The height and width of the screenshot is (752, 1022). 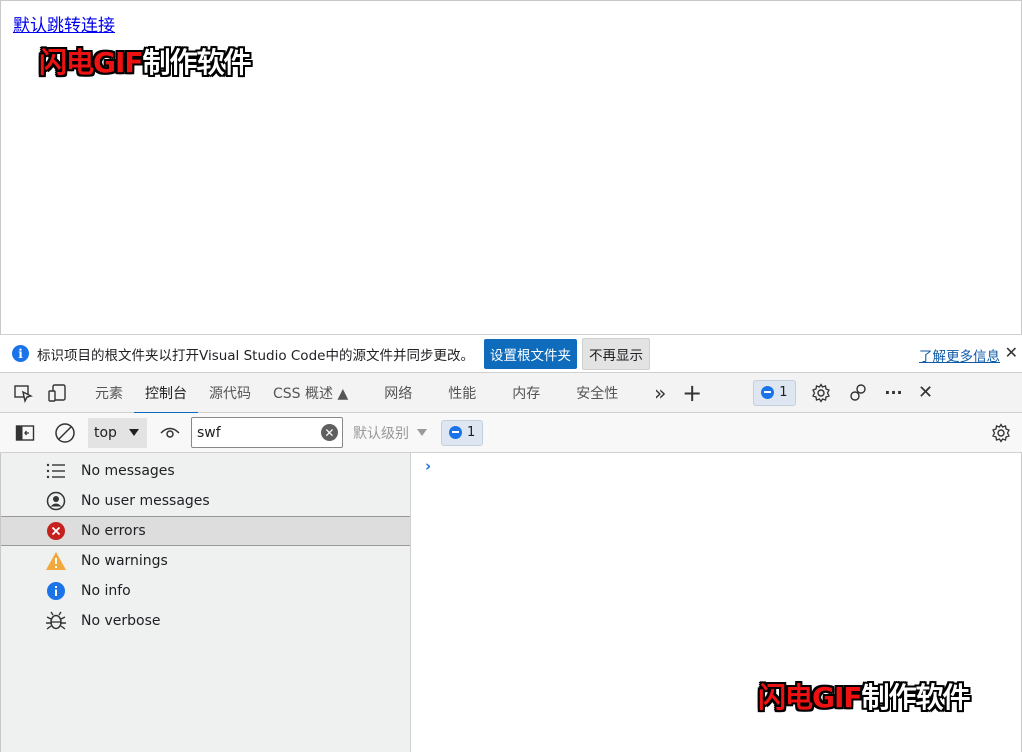 What do you see at coordinates (398, 393) in the screenshot?
I see `tab-network: 网络` at bounding box center [398, 393].